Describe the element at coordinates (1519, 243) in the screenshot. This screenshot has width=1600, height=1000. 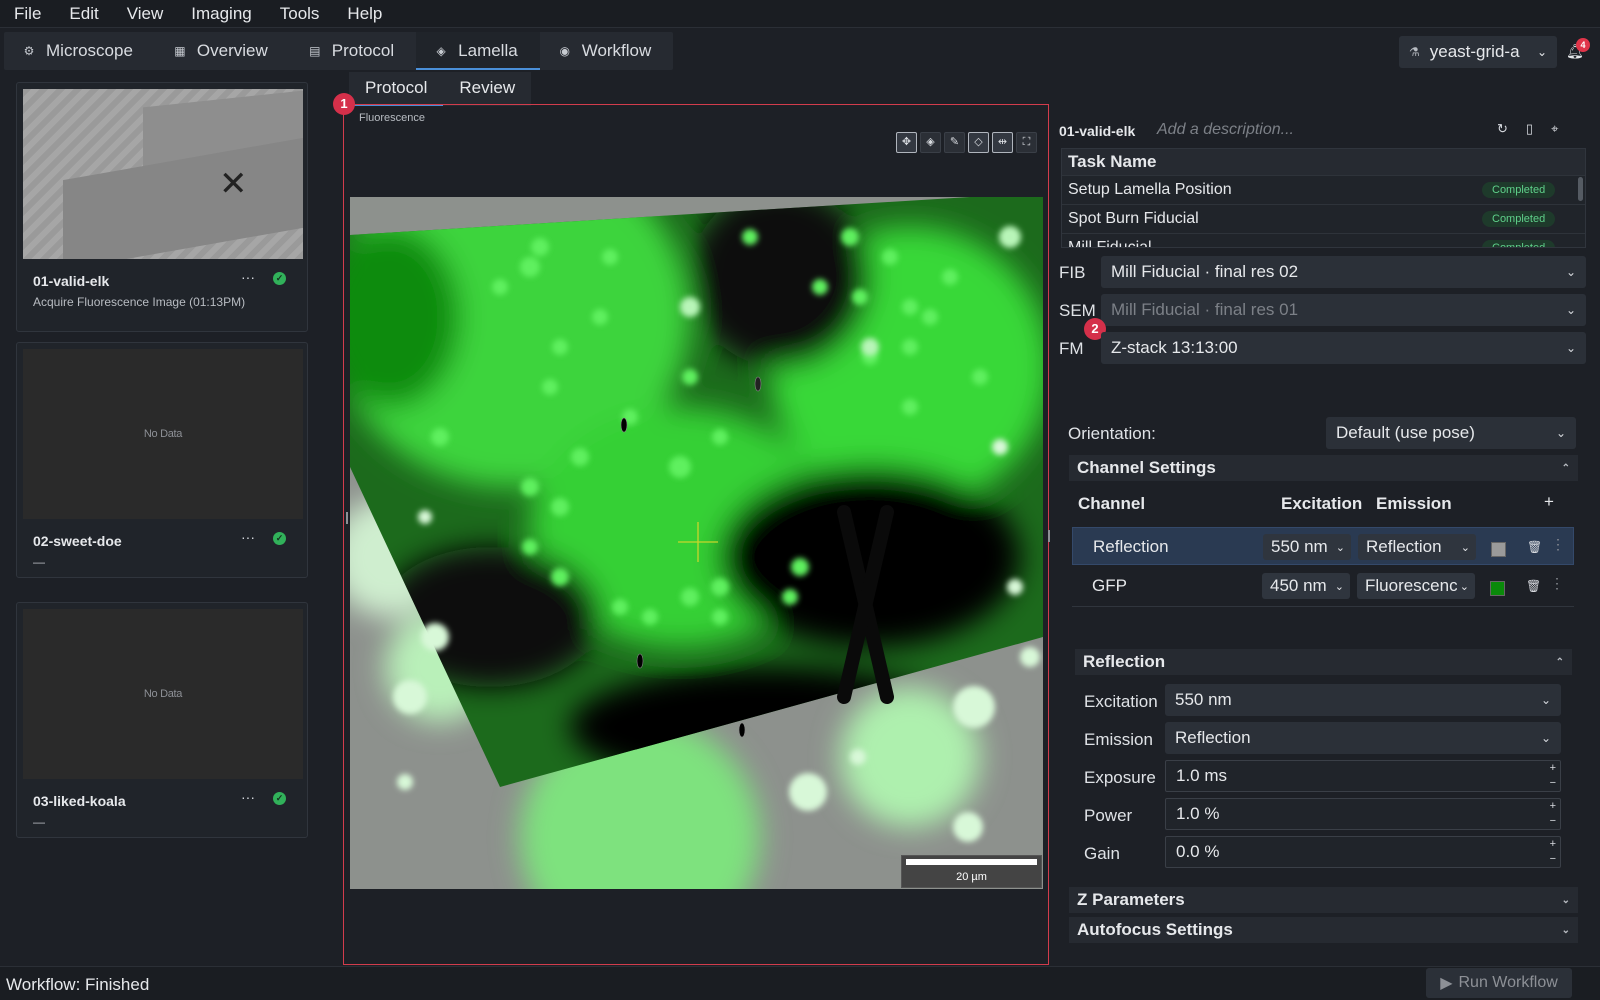
I see `status-badge: Completed` at that location.